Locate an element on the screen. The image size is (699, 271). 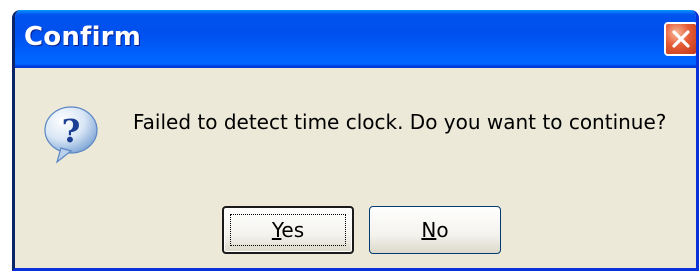
question-icon: ? is located at coordinates (71, 135).